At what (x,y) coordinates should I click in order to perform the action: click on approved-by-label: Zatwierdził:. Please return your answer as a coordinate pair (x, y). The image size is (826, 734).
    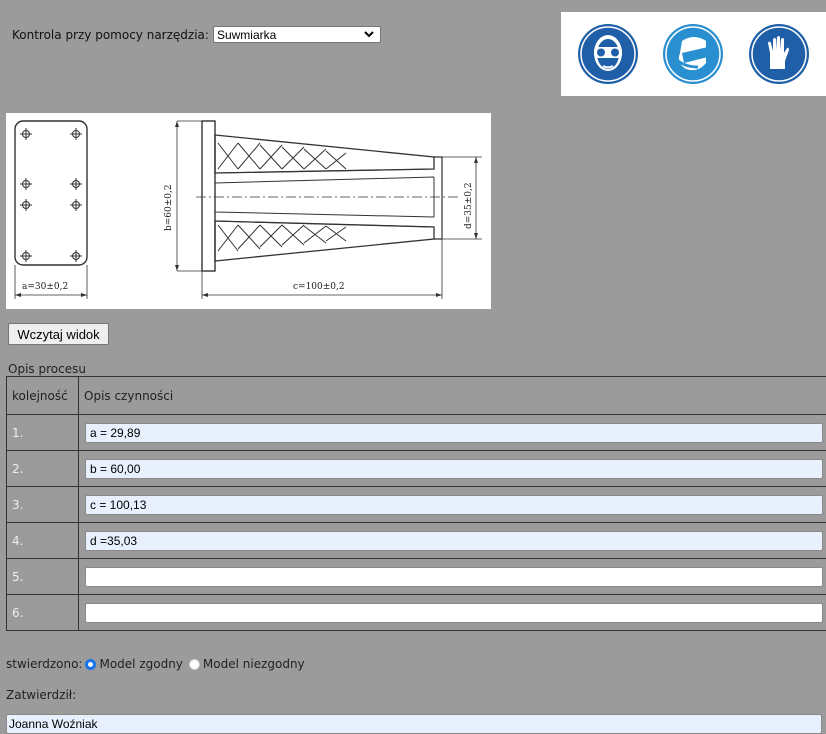
    Looking at the image, I should click on (41, 695).